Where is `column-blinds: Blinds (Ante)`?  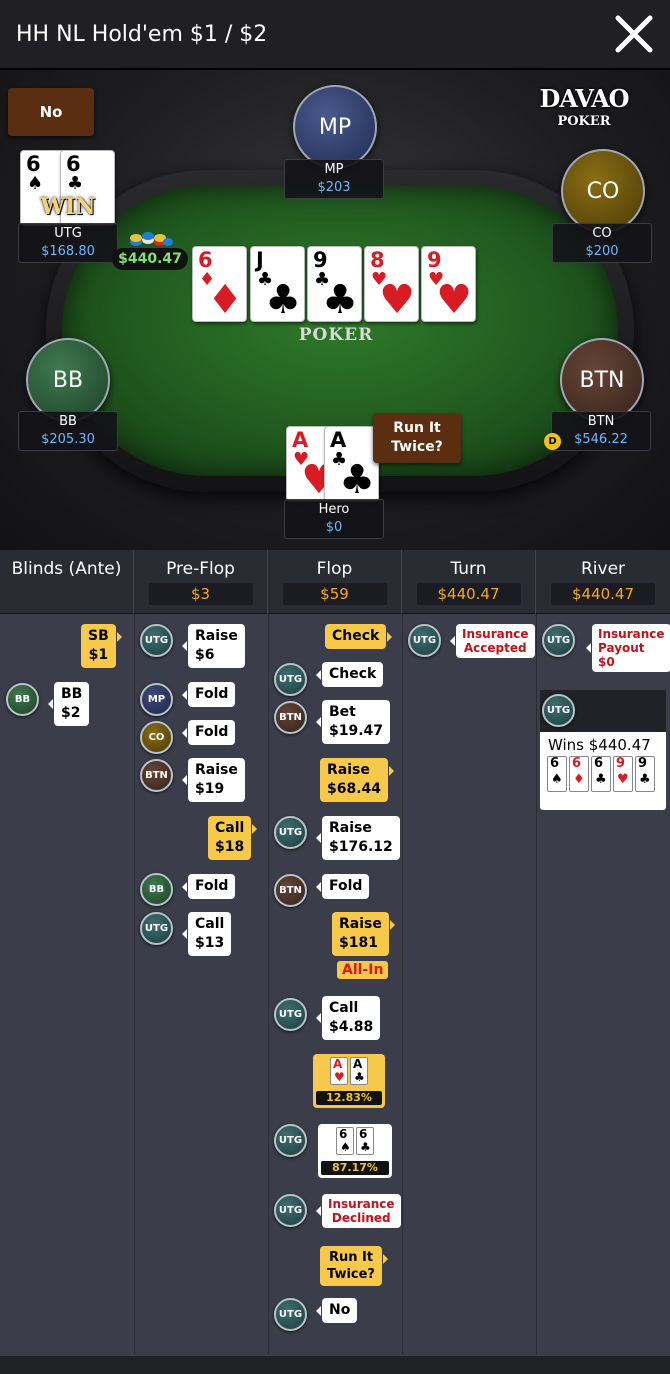 column-blinds: Blinds (Ante) is located at coordinates (67, 582).